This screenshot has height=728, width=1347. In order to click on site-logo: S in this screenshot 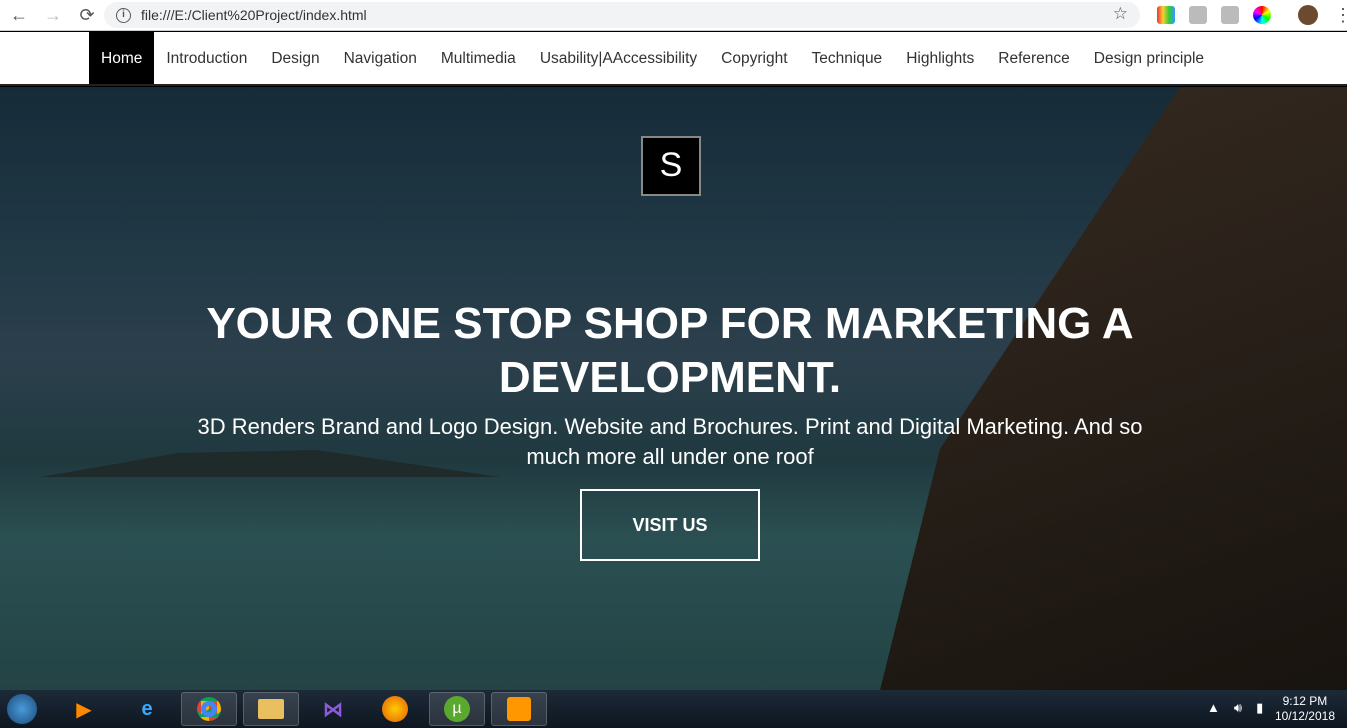, I will do `click(671, 166)`.